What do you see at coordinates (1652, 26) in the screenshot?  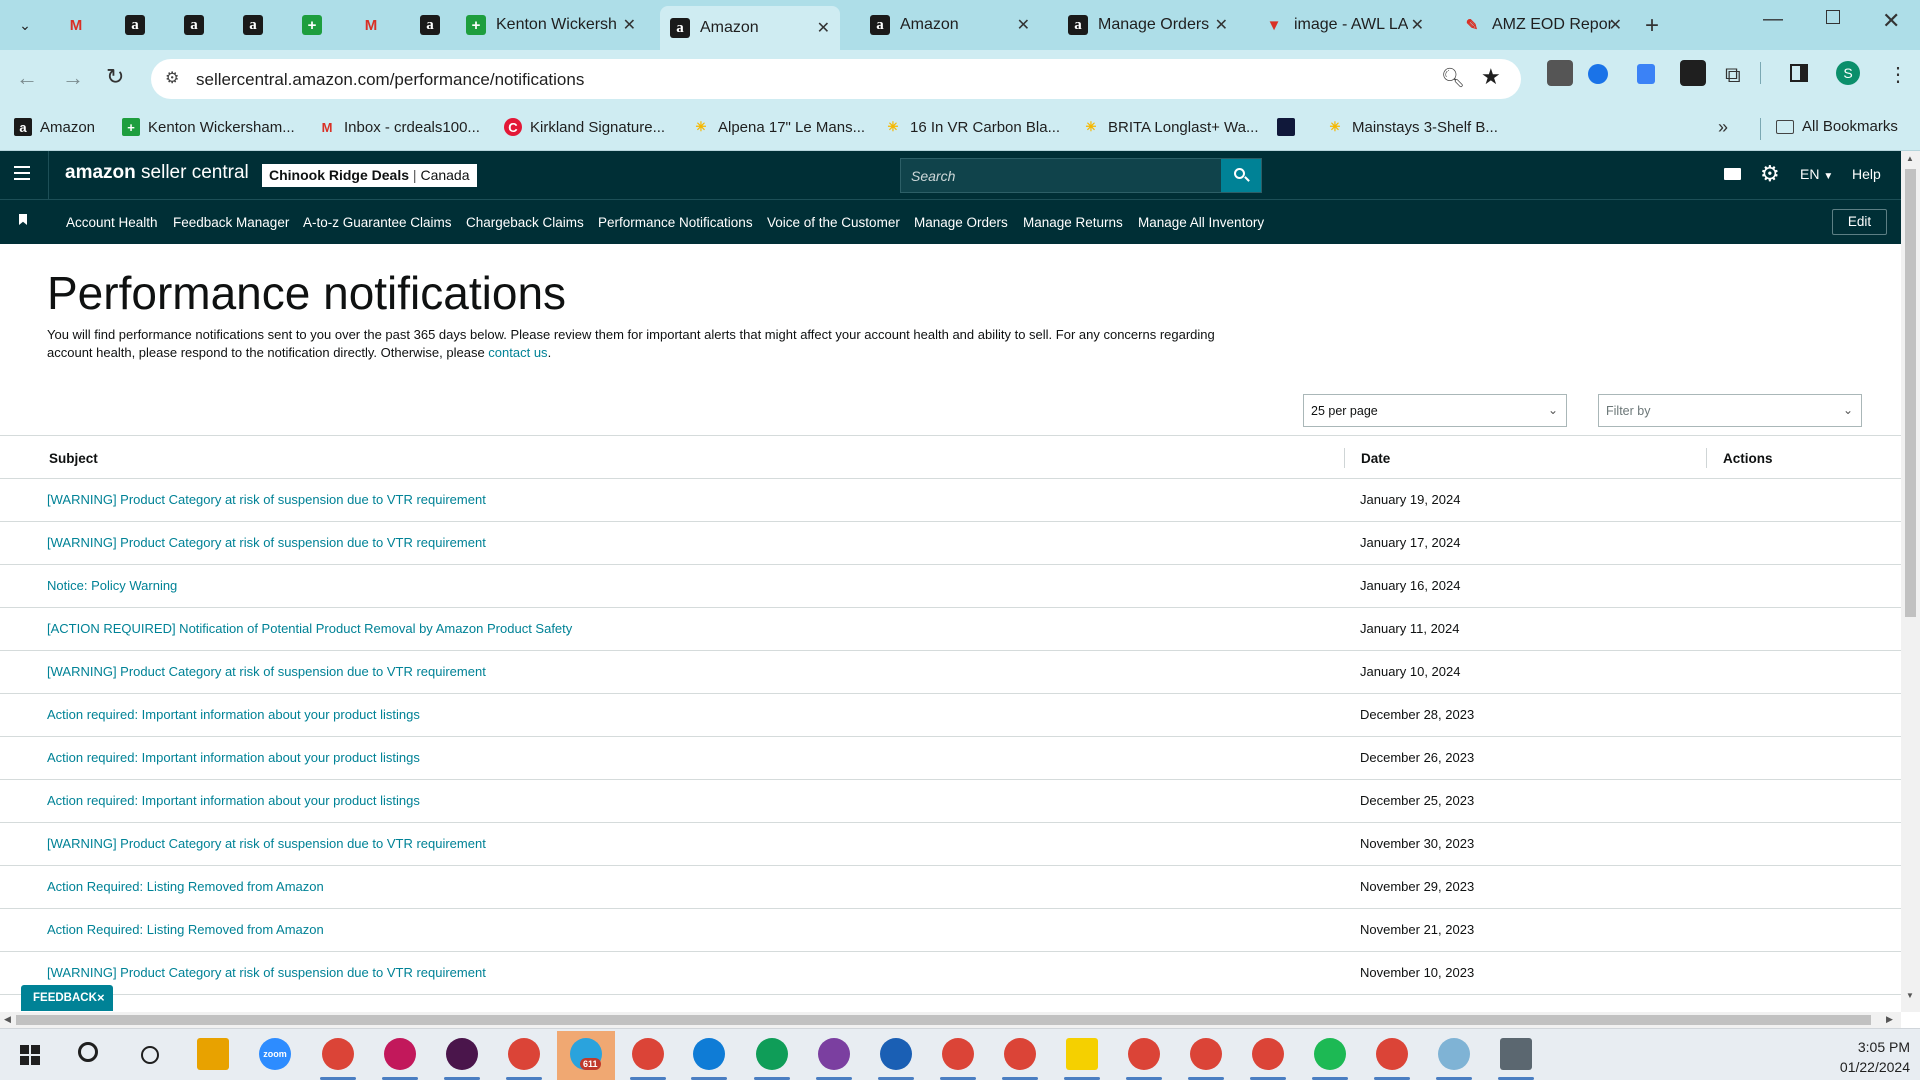 I see `new-tab-button: +` at bounding box center [1652, 26].